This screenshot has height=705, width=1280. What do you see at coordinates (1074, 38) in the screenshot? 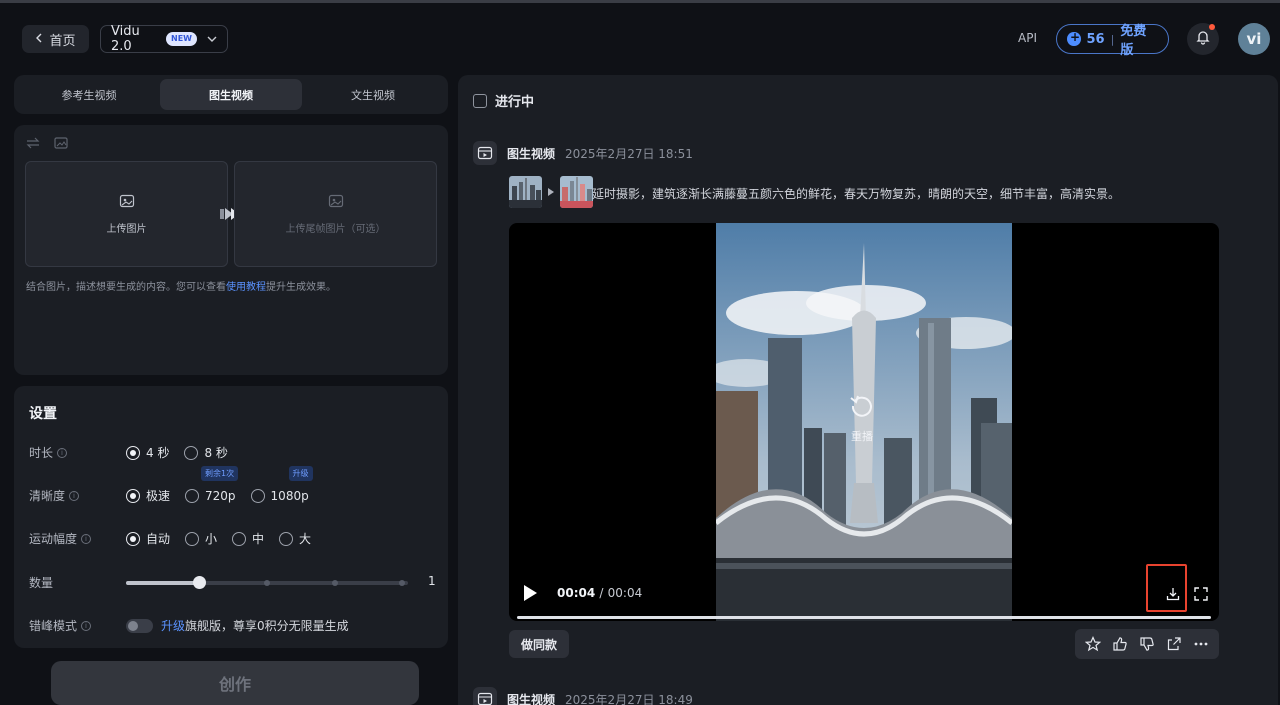
I see `credit-coin-icon` at bounding box center [1074, 38].